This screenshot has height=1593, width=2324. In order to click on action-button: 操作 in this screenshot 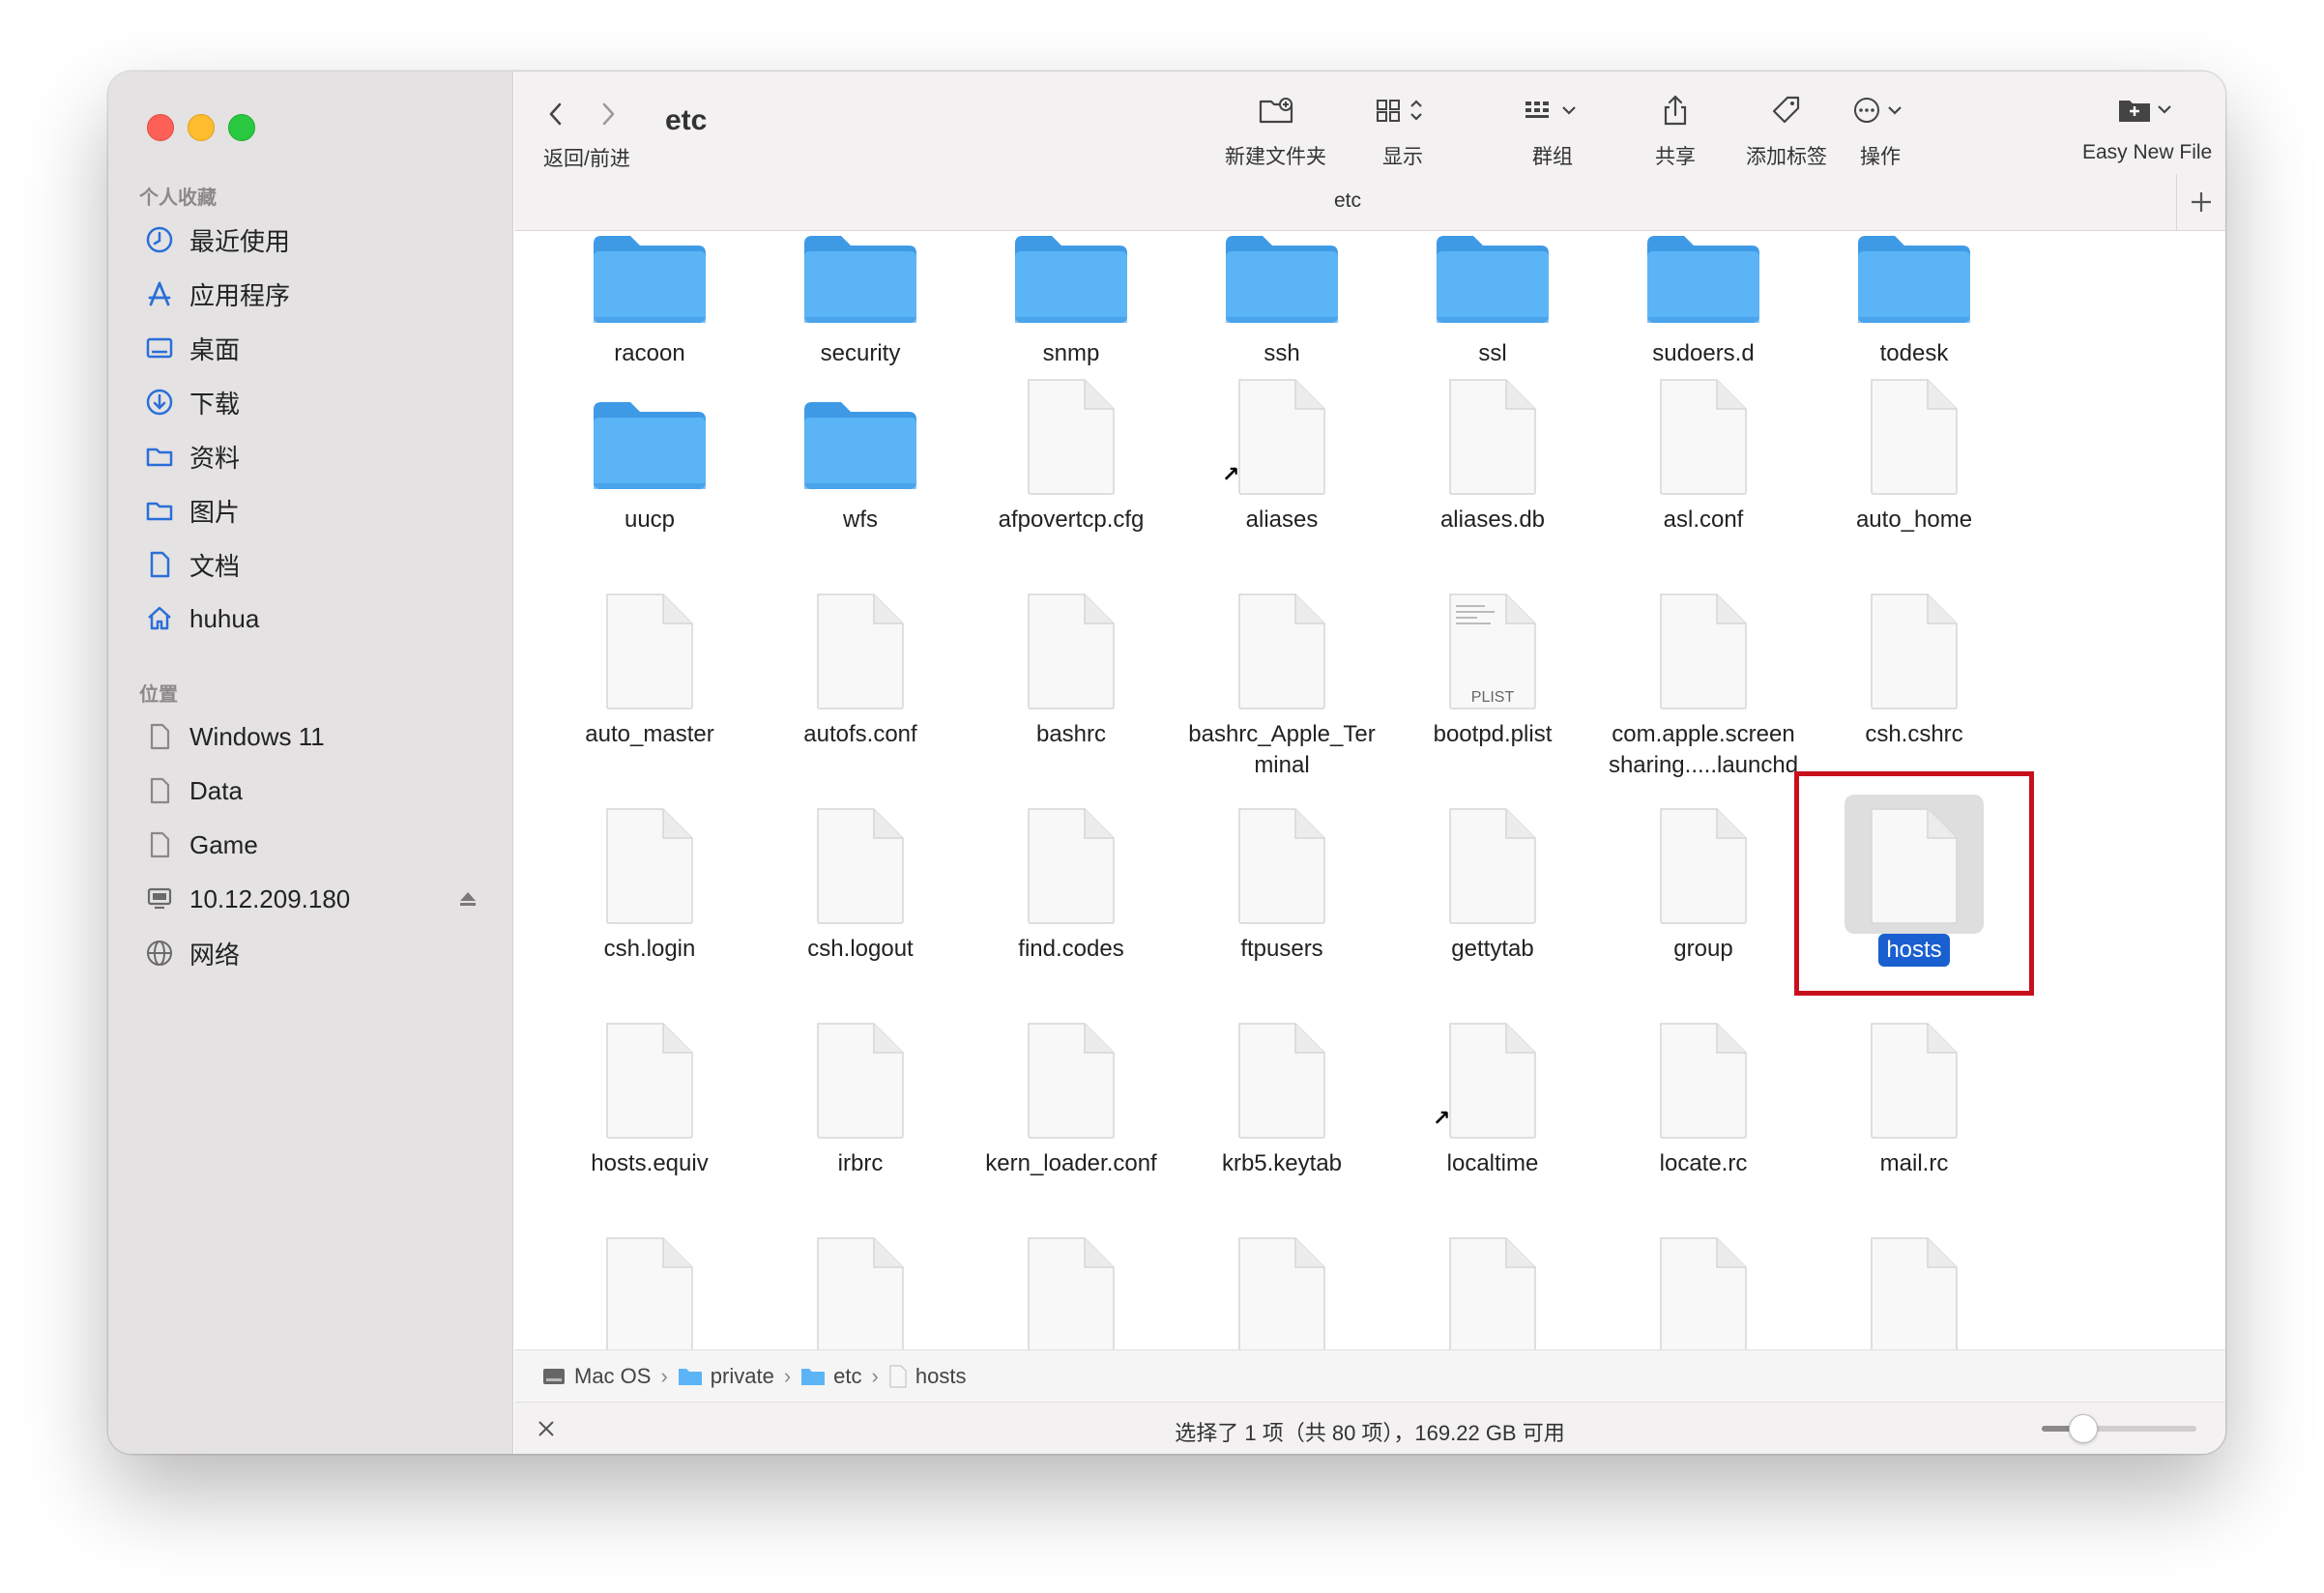, I will do `click(1880, 130)`.